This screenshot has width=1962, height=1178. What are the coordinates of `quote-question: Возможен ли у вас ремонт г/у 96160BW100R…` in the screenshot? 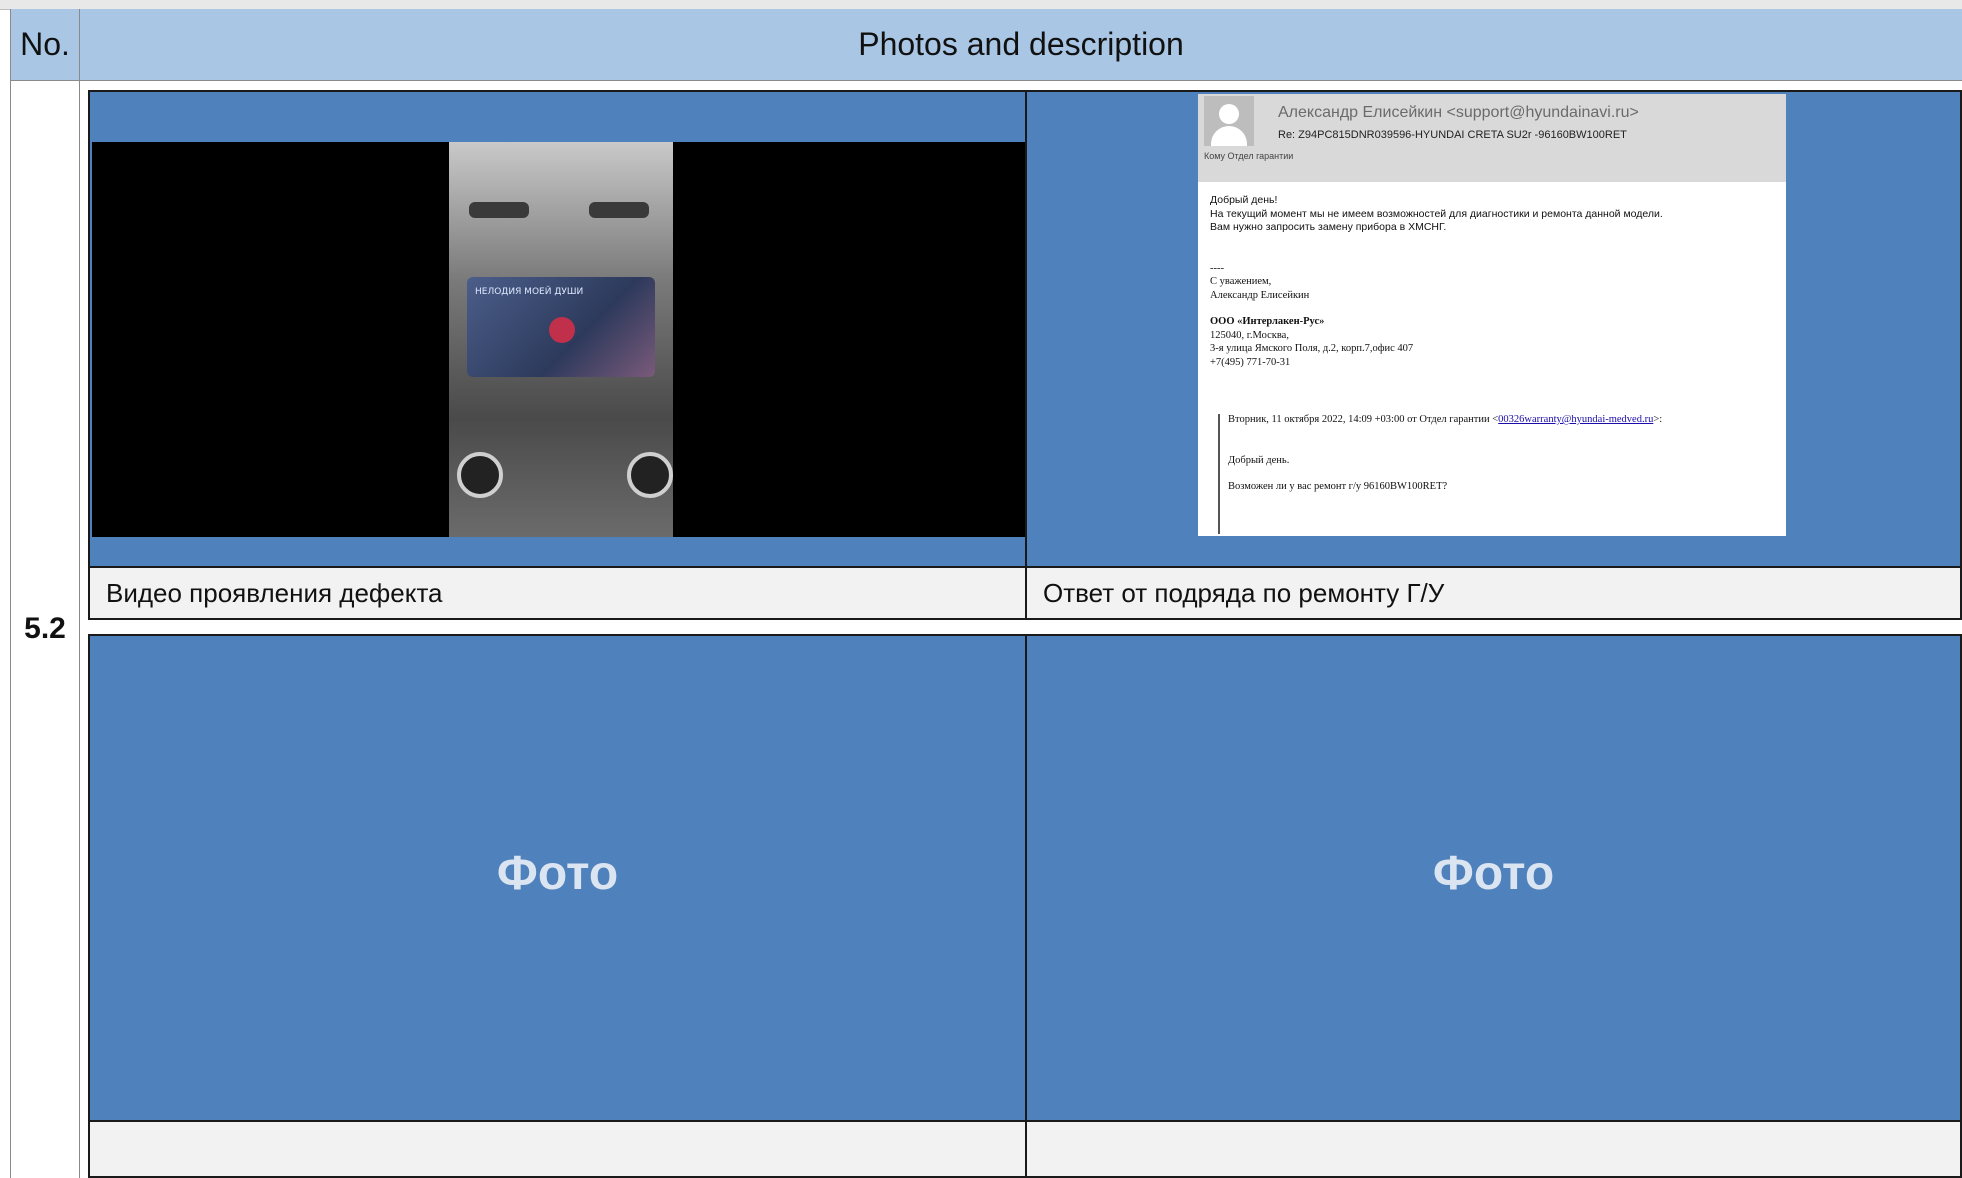 It's located at (1338, 486).